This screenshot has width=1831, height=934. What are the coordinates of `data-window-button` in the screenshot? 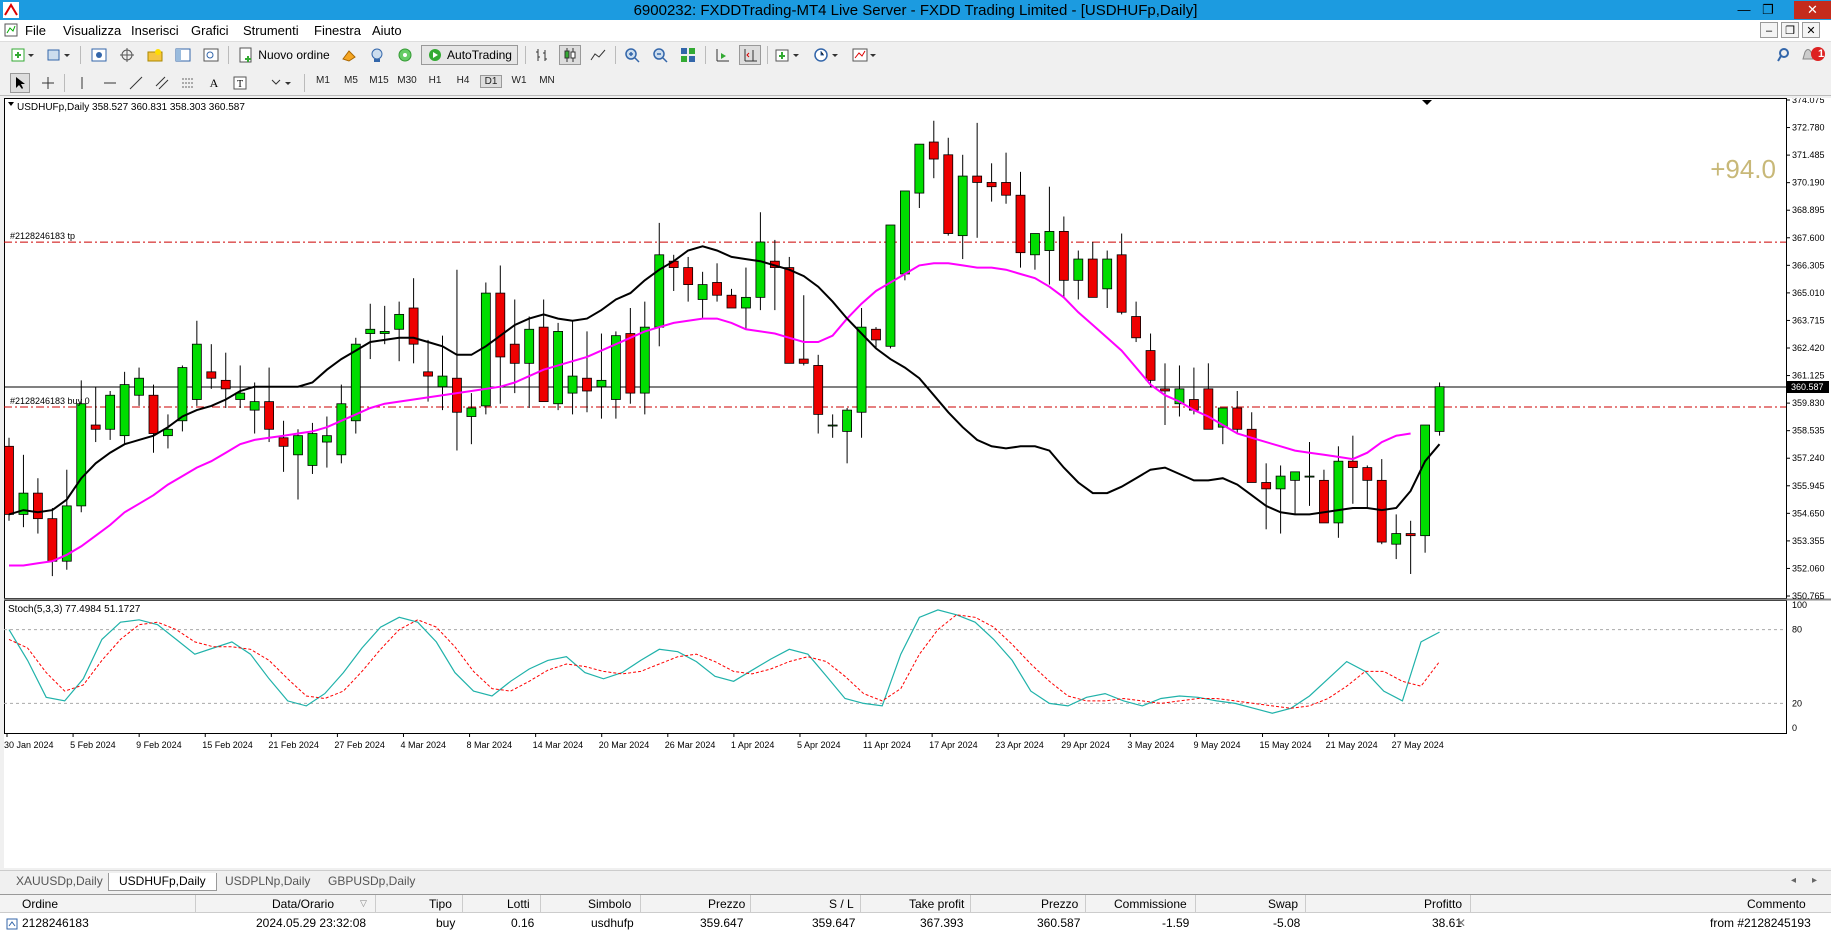 It's located at (127, 55).